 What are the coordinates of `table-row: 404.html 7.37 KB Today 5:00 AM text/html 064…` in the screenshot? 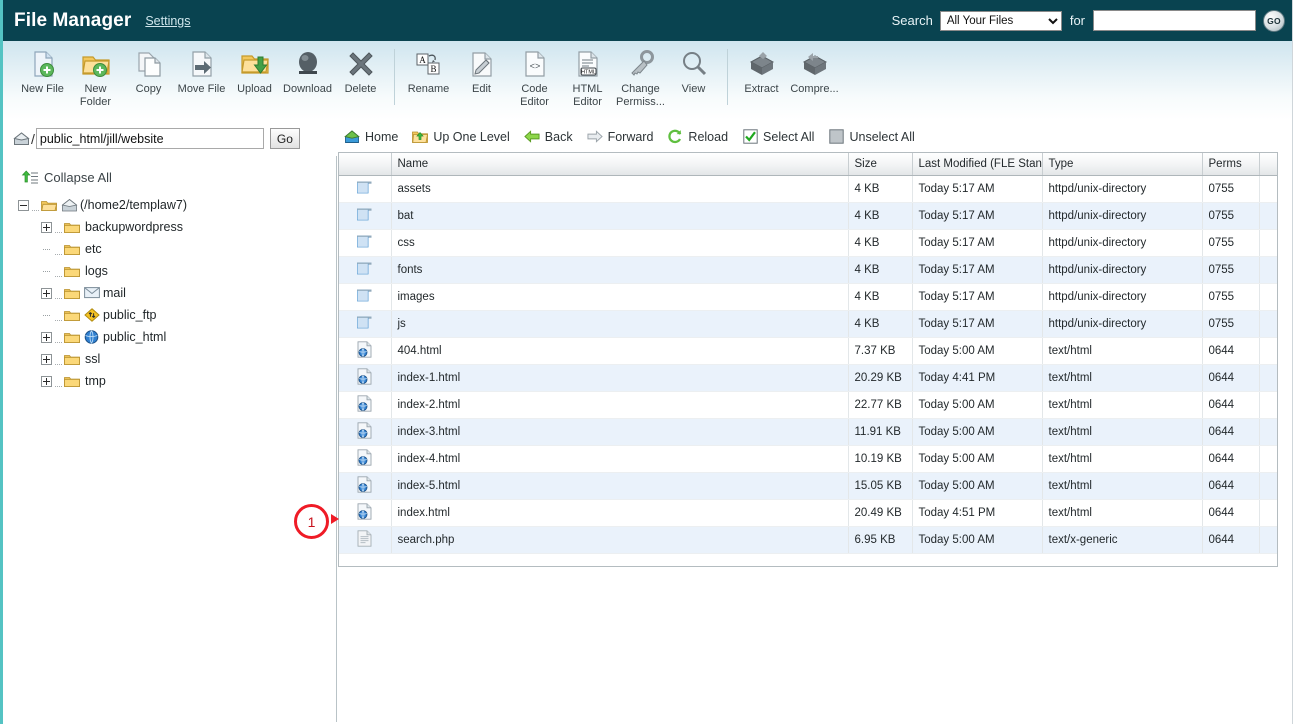 It's located at (808, 351).